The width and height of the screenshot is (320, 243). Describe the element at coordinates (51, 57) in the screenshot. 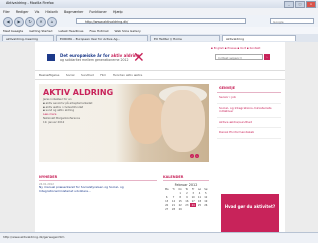

I see `eu-flag-icon` at that location.